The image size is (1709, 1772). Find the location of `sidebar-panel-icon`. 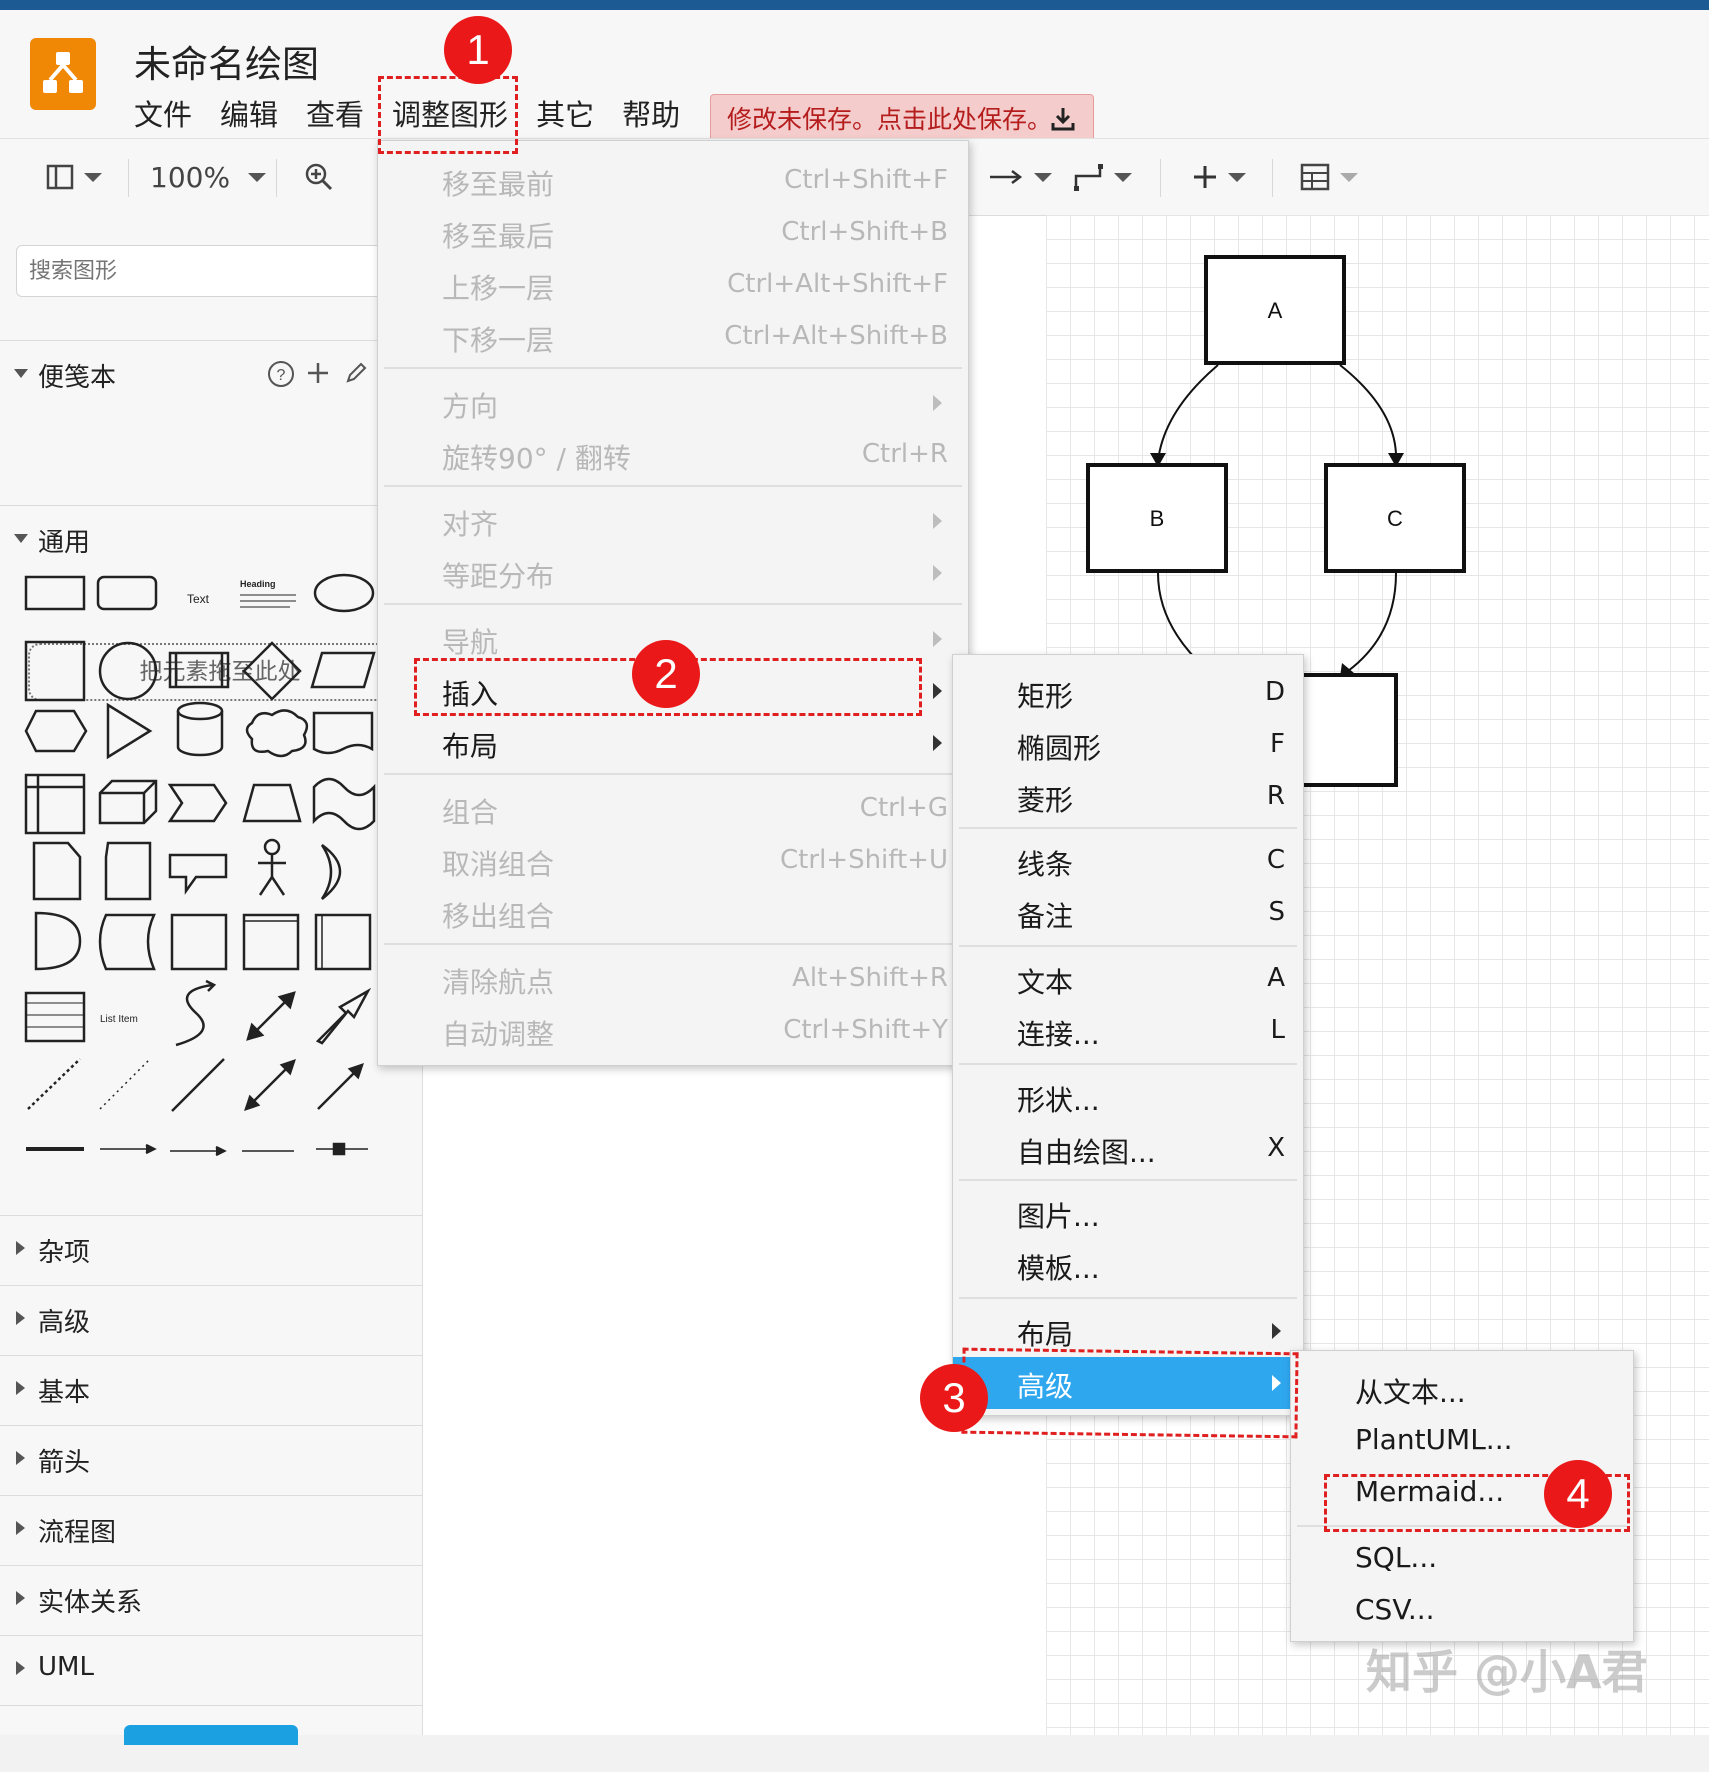

sidebar-panel-icon is located at coordinates (60, 177).